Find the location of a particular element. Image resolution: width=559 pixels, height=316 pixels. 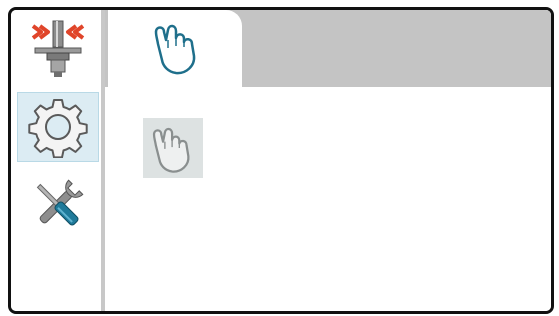

press-fit-icon is located at coordinates (58, 48).